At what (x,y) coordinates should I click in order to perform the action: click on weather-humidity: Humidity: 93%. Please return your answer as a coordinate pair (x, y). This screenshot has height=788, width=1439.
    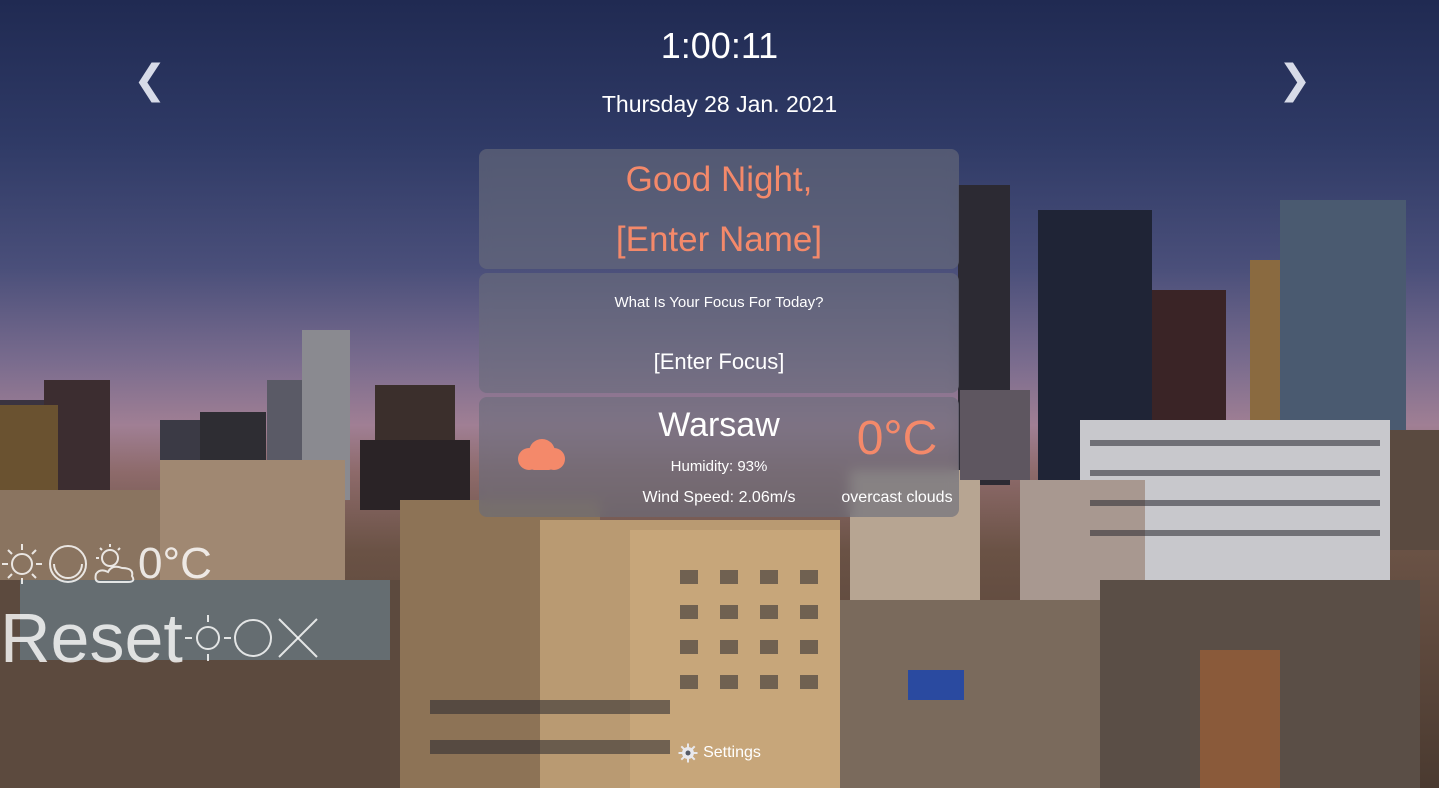
    Looking at the image, I should click on (719, 466).